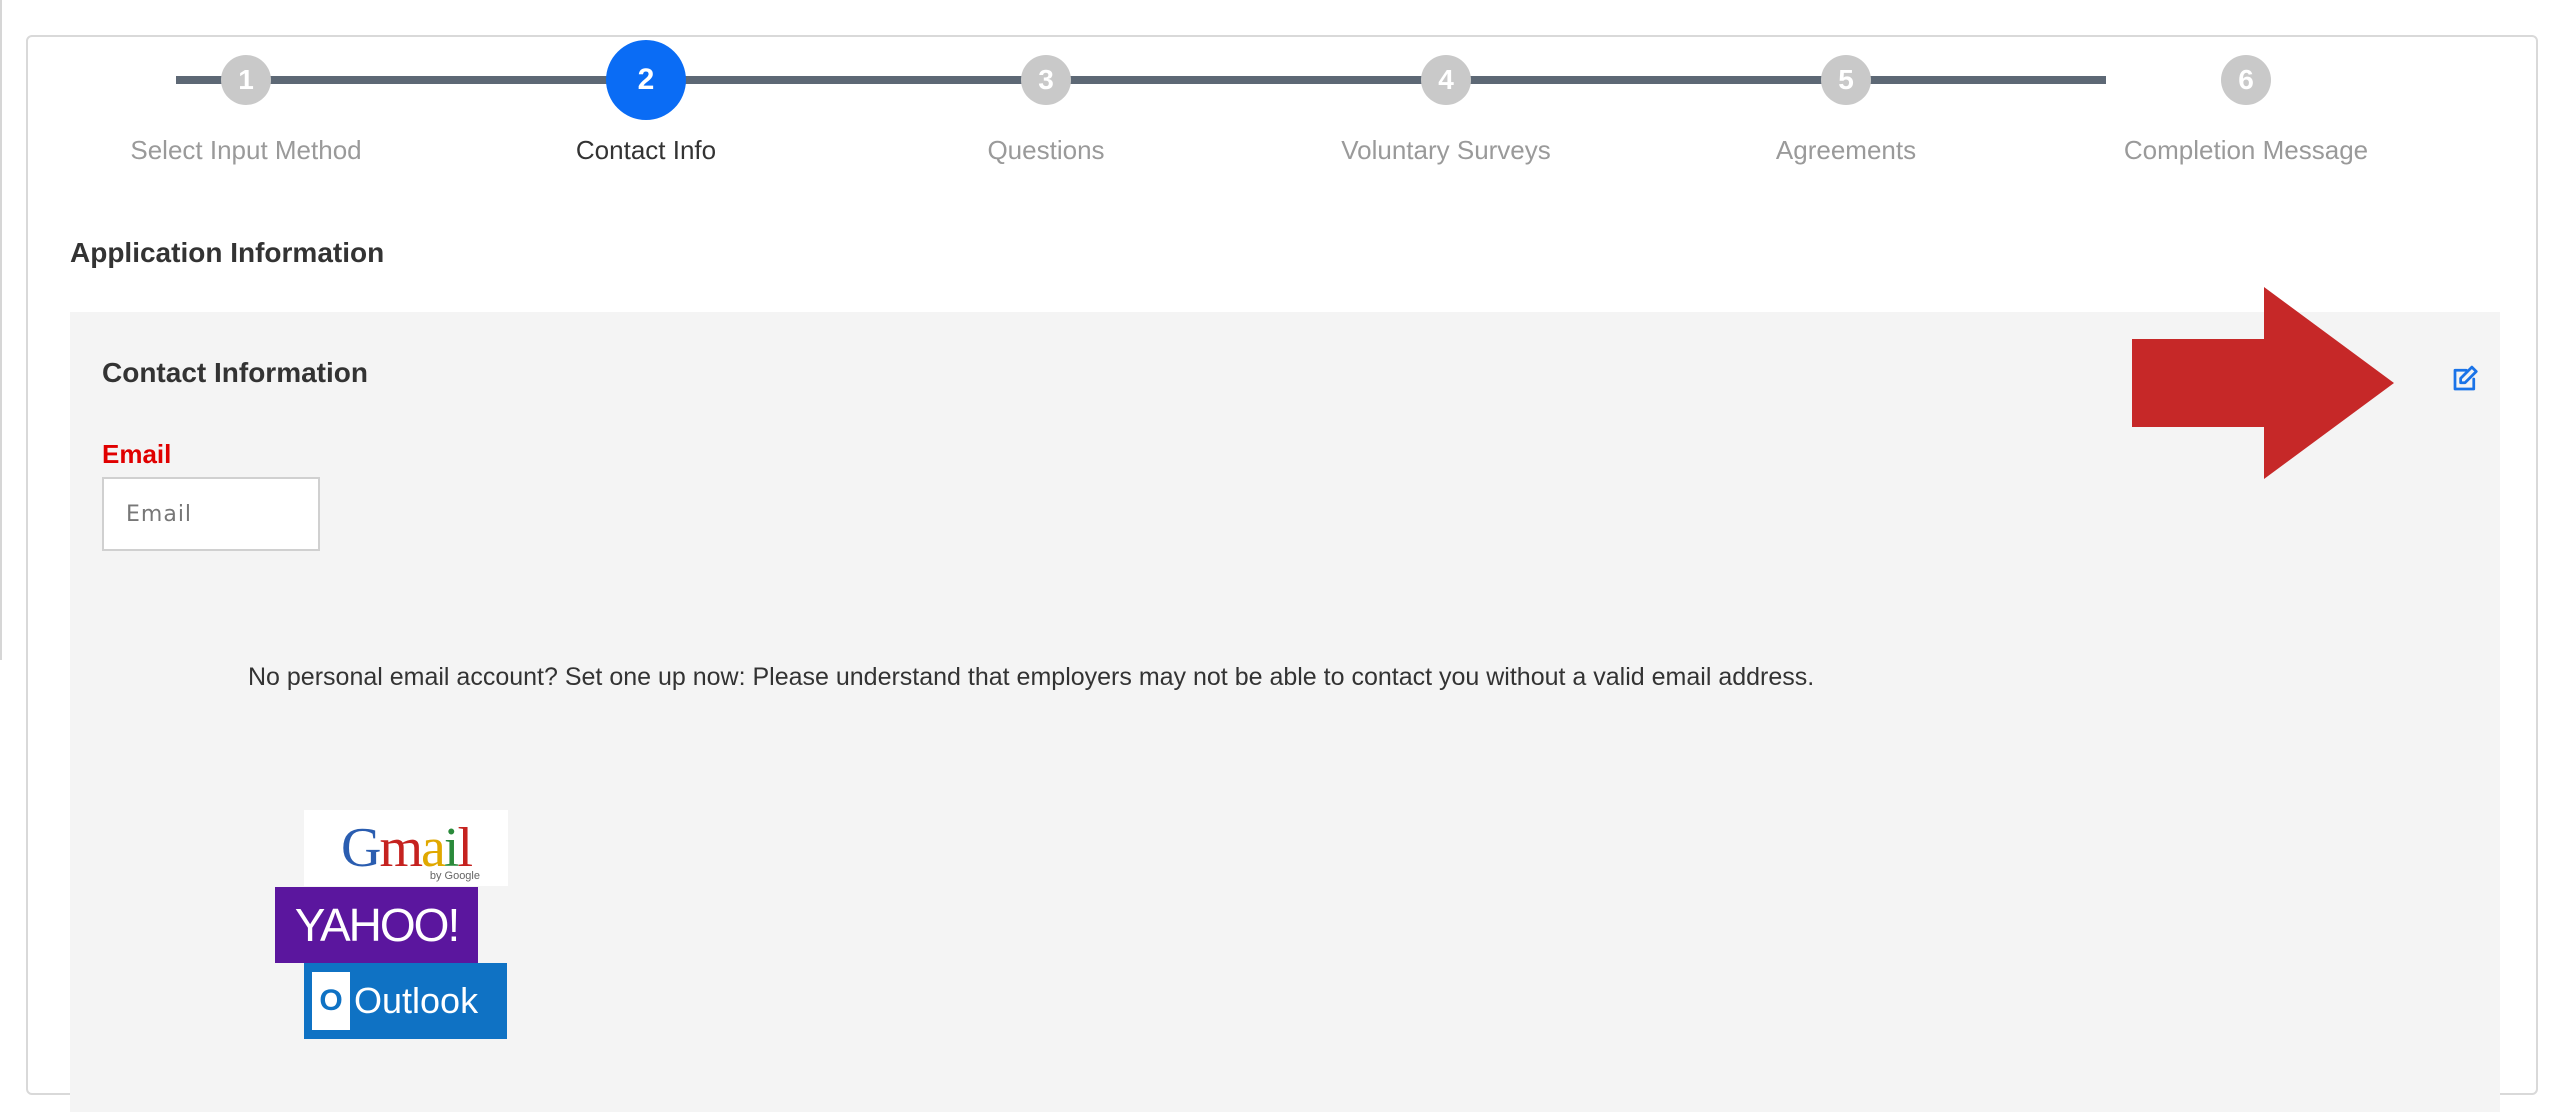  Describe the element at coordinates (211, 514) in the screenshot. I see `email-field` at that location.